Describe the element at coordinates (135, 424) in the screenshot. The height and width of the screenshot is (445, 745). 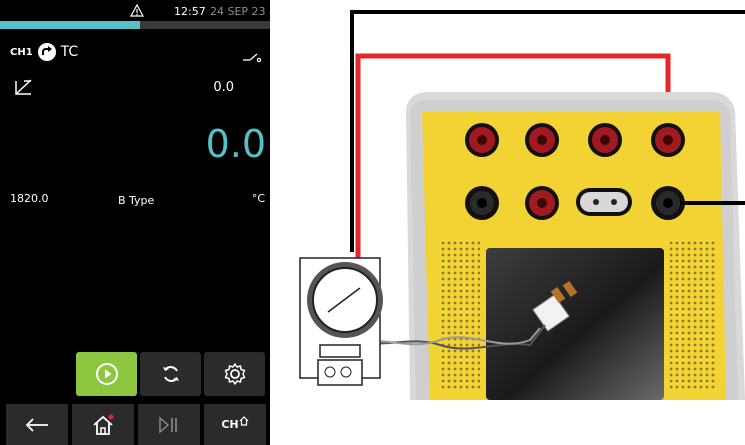
I see `bottom-nav: CH` at that location.